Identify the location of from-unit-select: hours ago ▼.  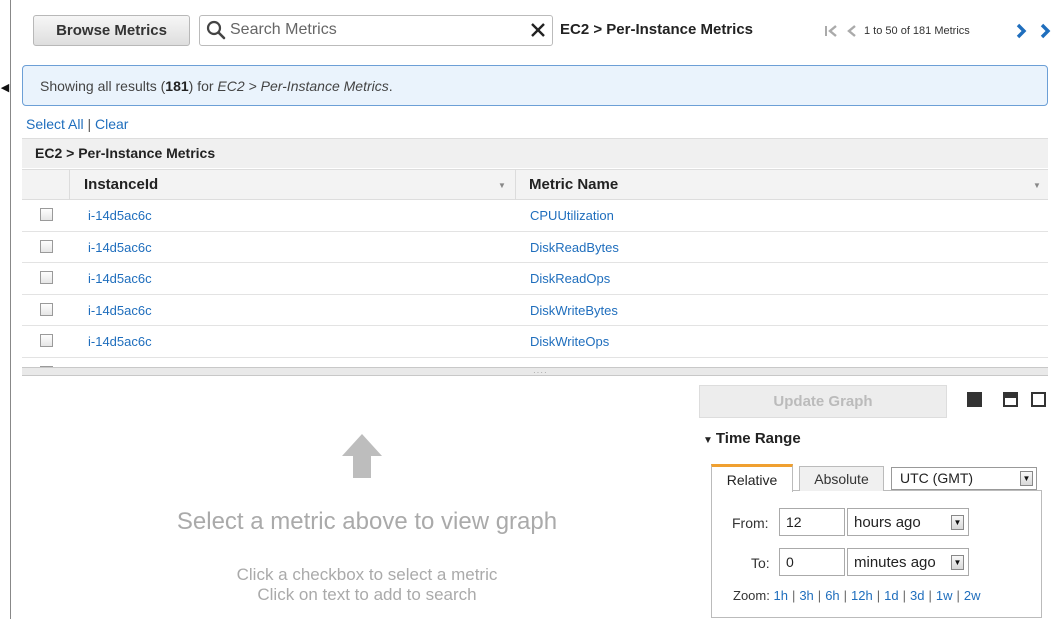
(908, 522).